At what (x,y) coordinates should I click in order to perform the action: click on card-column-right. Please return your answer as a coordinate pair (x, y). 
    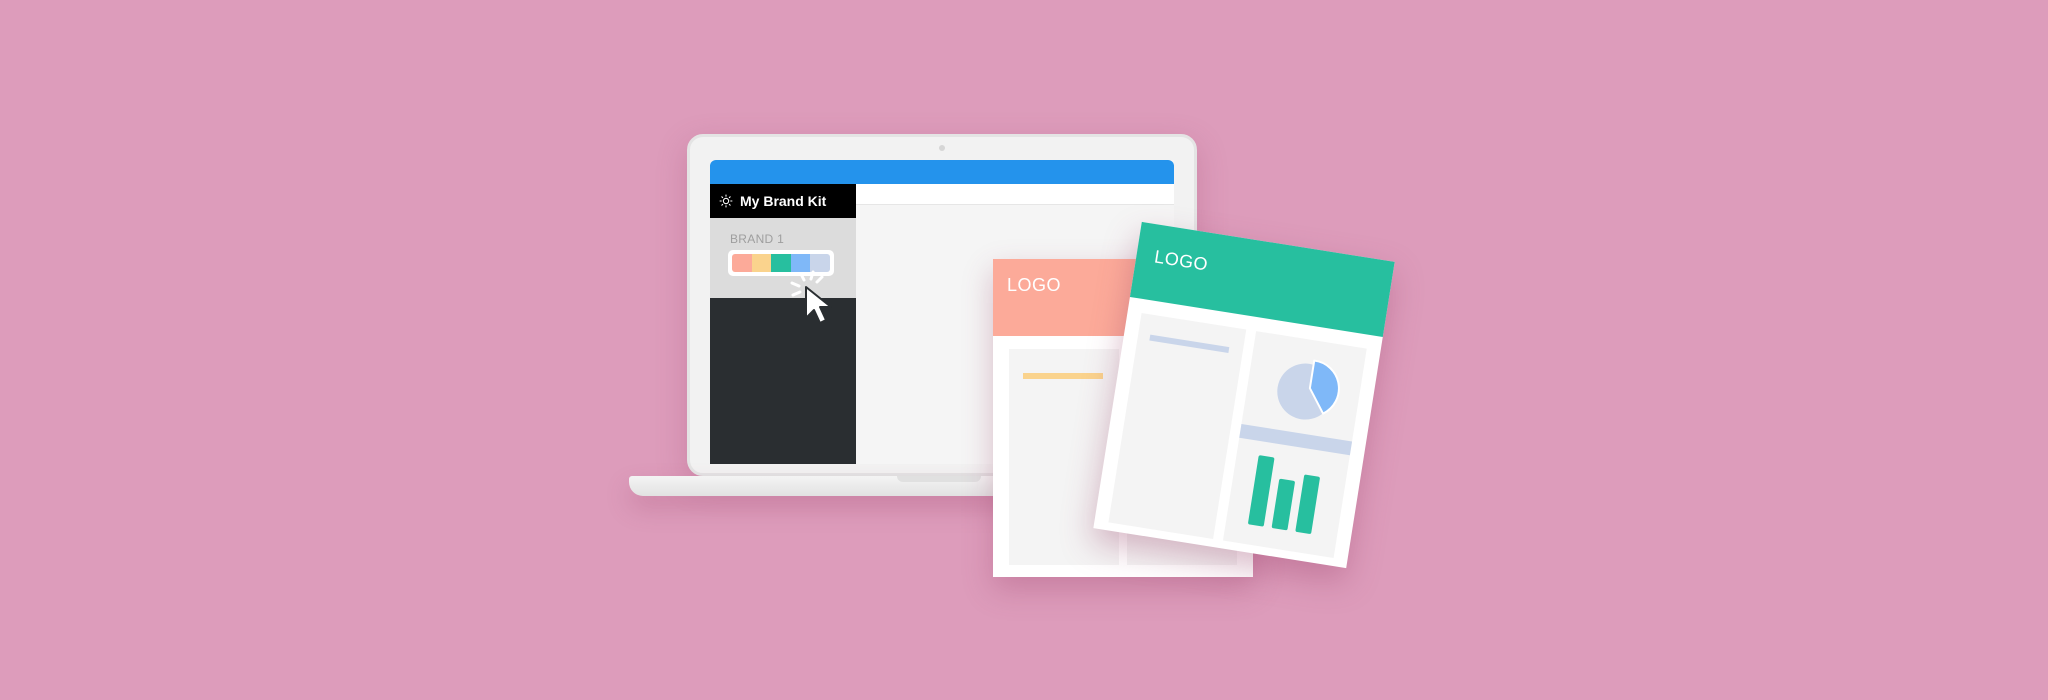
    Looking at the image, I should click on (1294, 445).